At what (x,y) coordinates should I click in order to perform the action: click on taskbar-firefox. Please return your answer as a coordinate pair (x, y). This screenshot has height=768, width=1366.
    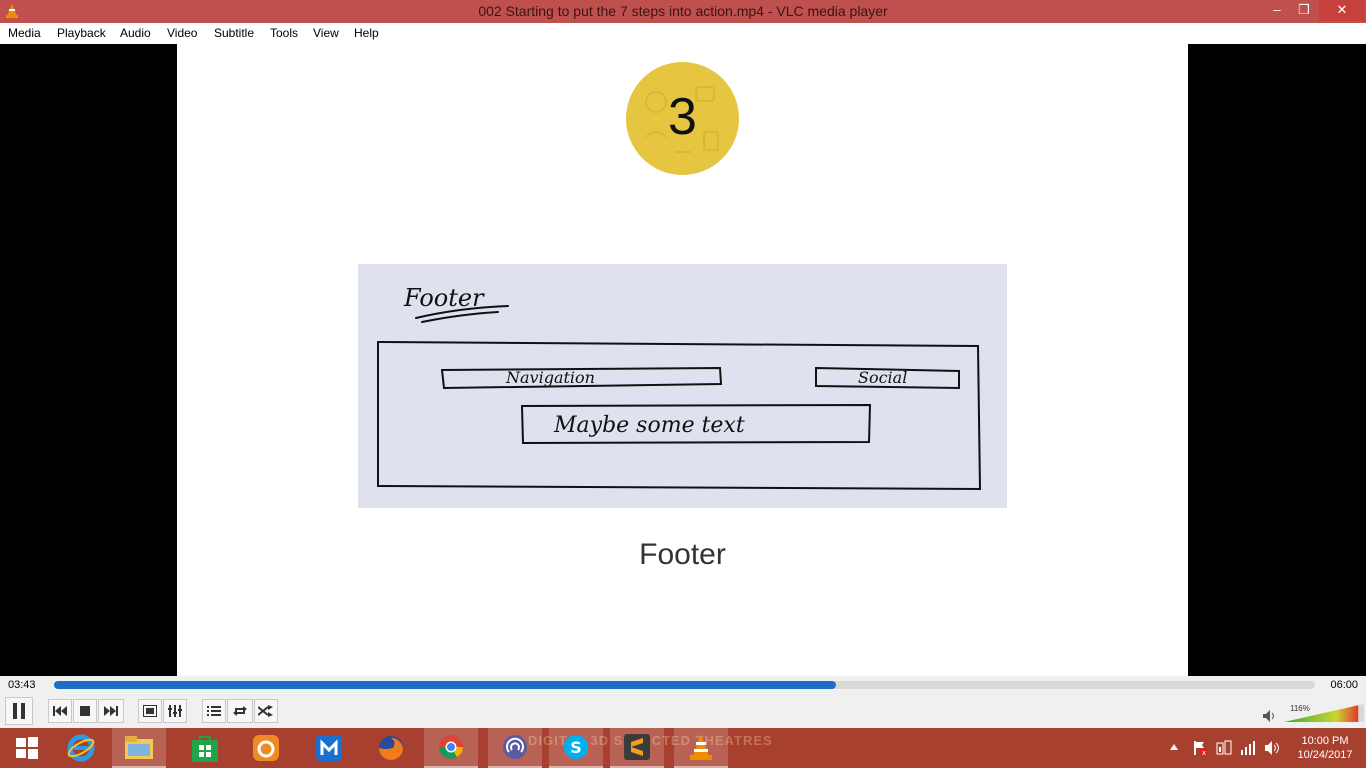
    Looking at the image, I should click on (391, 748).